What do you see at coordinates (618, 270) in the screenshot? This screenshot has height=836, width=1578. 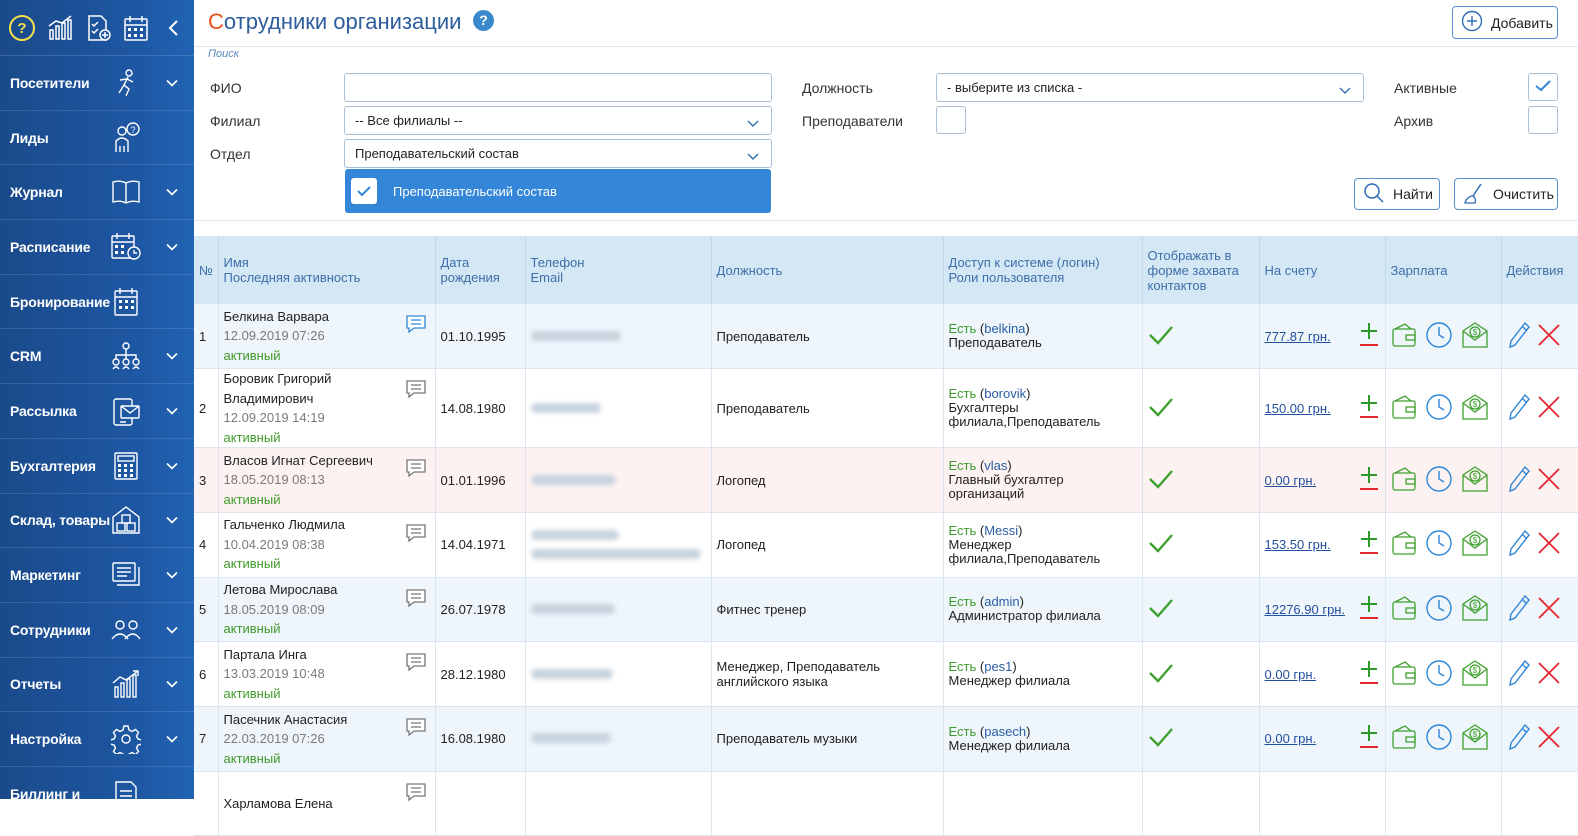 I see `col-header-phone: Телефон Email` at bounding box center [618, 270].